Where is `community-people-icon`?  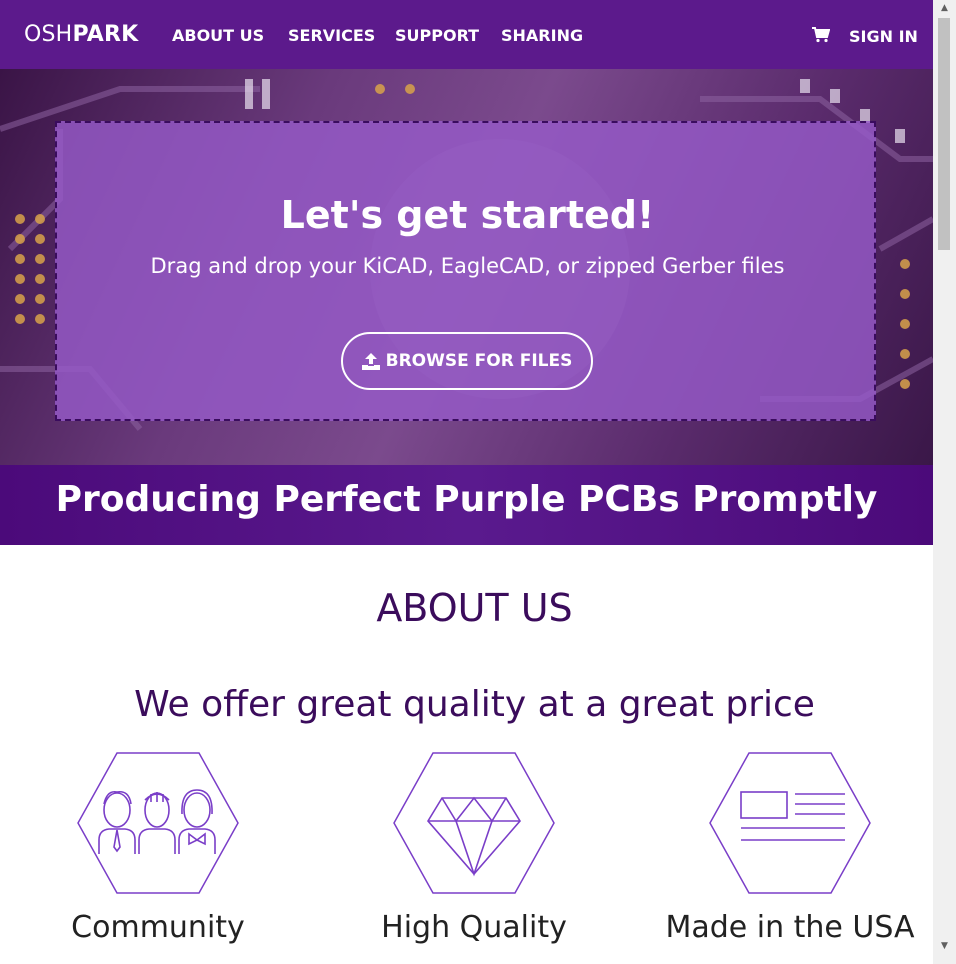
community-people-icon is located at coordinates (158, 823).